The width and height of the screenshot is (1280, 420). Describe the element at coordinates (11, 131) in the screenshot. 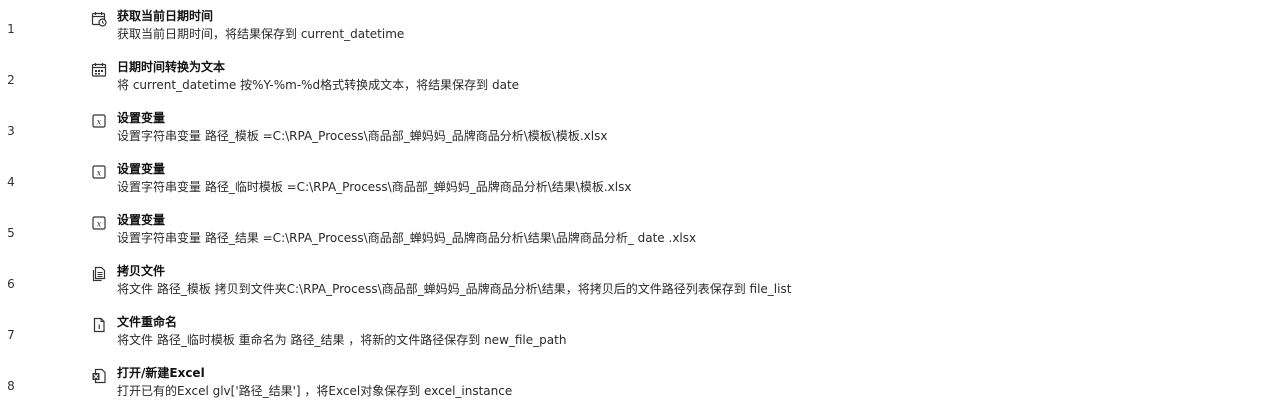

I see `line-number: 3` at that location.